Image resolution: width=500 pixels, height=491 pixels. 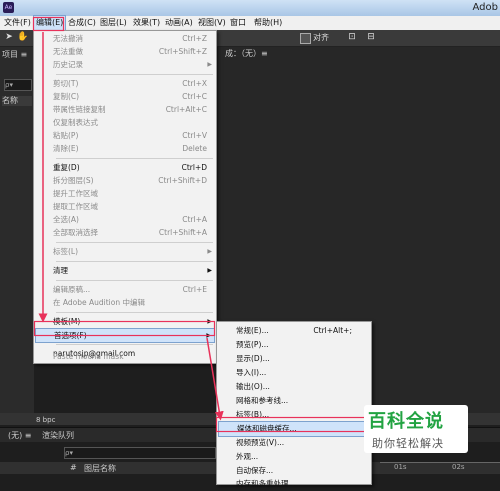 What do you see at coordinates (179, 23) in the screenshot?
I see `menu-animation: 动画(A)` at bounding box center [179, 23].